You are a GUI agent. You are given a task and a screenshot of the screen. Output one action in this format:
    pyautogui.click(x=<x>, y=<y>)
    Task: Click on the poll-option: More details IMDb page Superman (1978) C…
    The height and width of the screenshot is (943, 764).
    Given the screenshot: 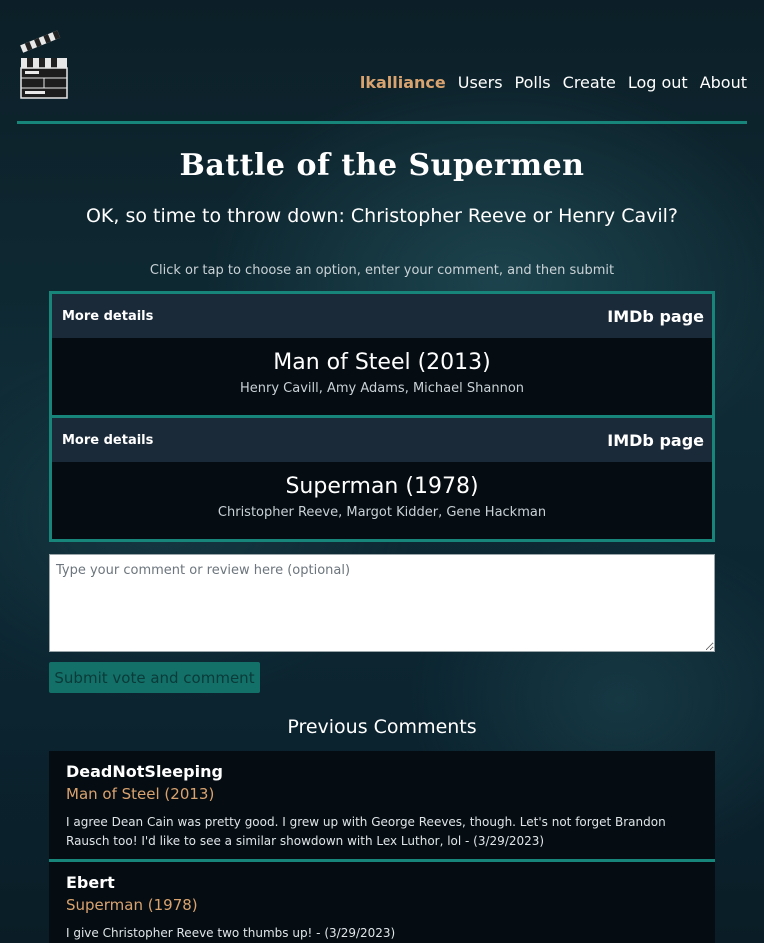 What is the action you would take?
    pyautogui.click(x=382, y=480)
    